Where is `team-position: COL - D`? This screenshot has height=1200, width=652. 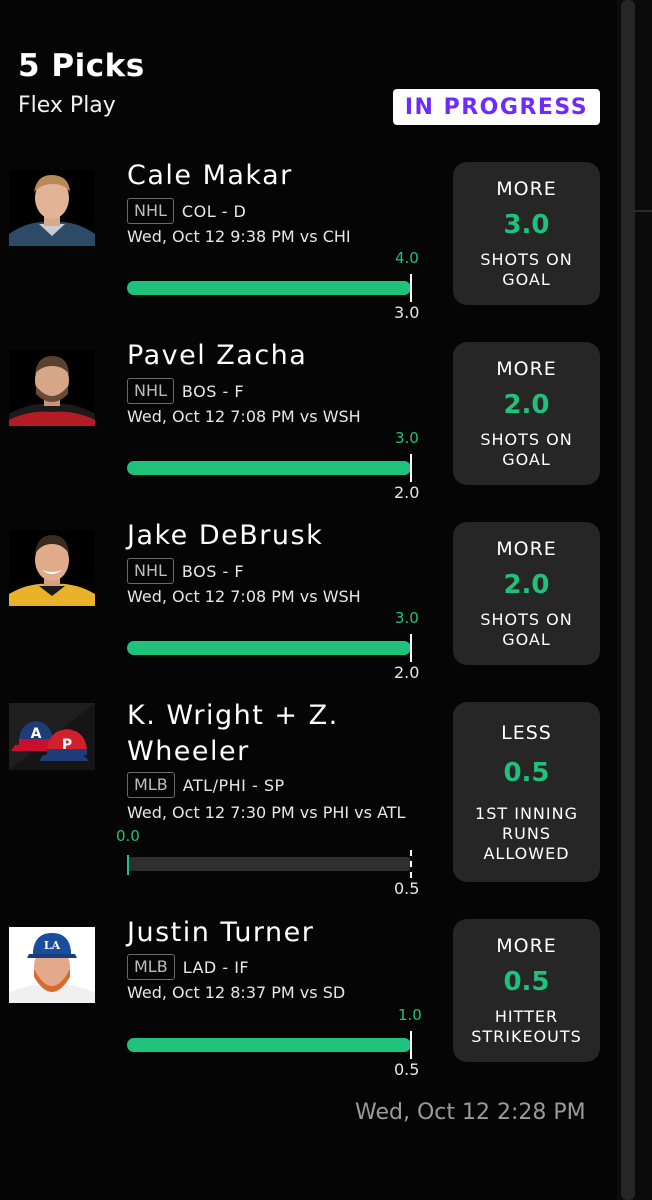 team-position: COL - D is located at coordinates (214, 211).